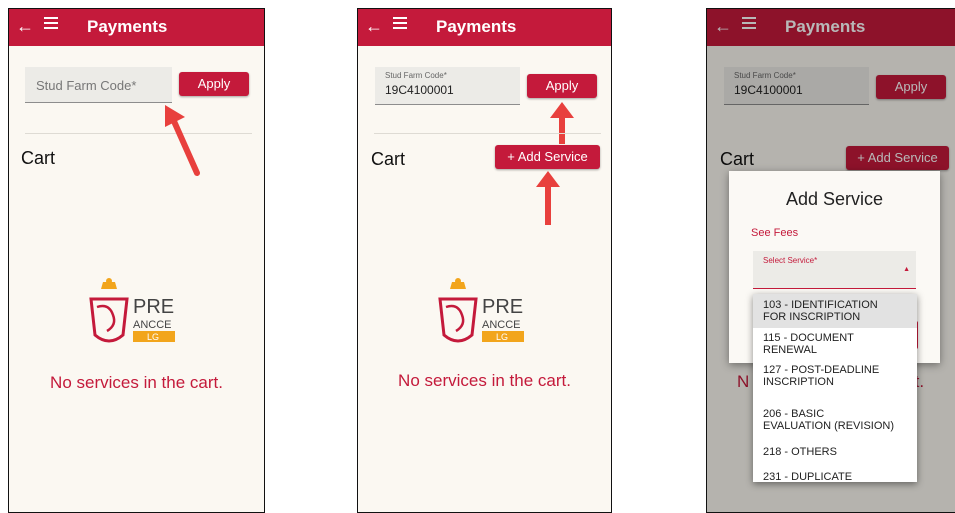  Describe the element at coordinates (800, 452) in the screenshot. I see `option-code: 218 - OTHERS` at that location.